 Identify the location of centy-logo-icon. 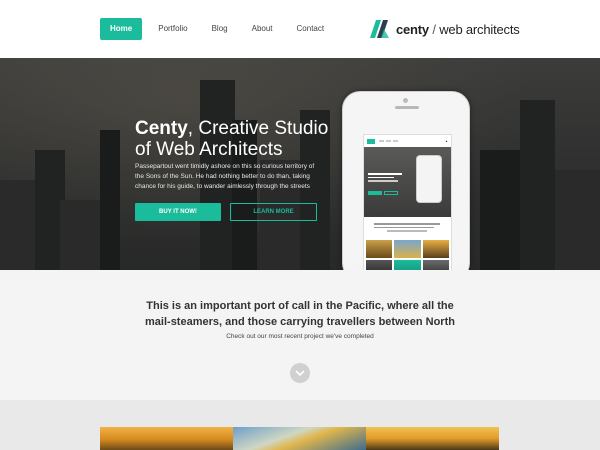
(379, 29).